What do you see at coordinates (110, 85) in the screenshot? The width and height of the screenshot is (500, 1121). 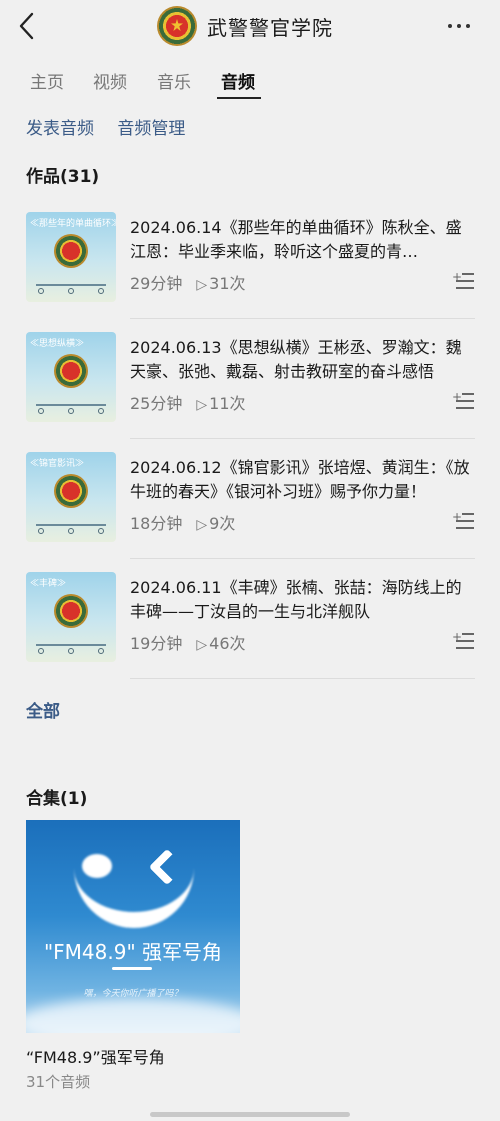 I see `tab-video: 视频` at bounding box center [110, 85].